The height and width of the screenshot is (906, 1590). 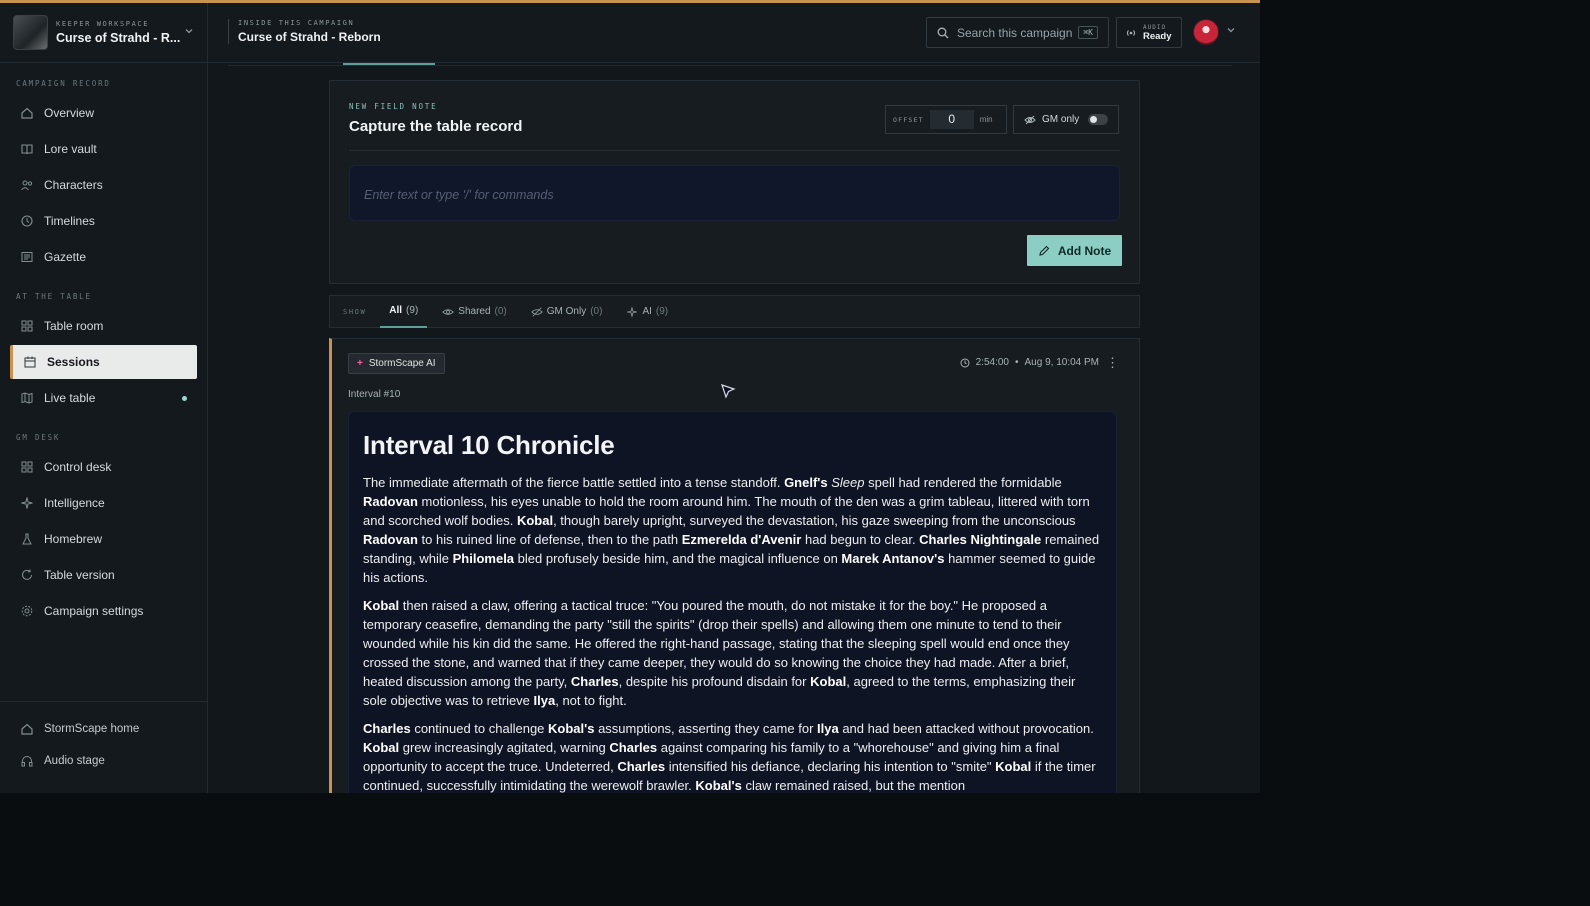 I want to click on more-options-icon: ⋮, so click(x=1112, y=363).